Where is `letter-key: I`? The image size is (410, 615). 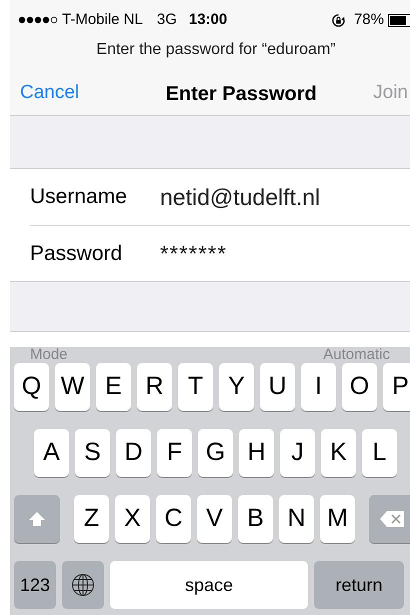 letter-key: I is located at coordinates (318, 387).